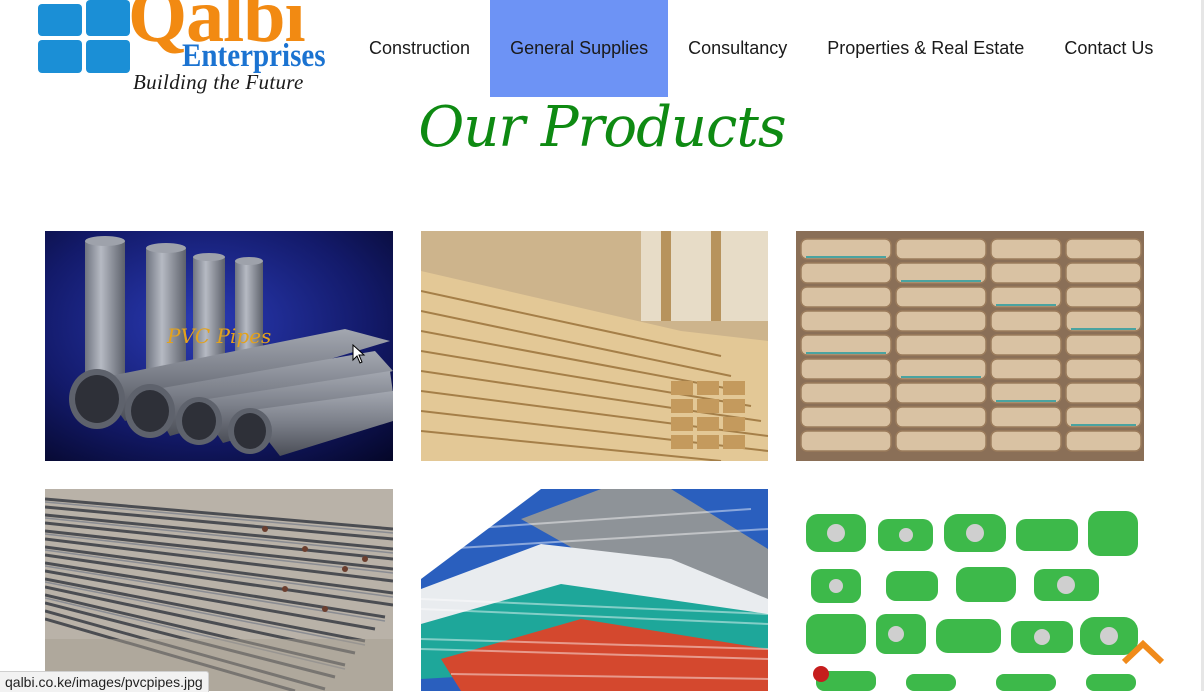  I want to click on roofing-sheets-image, so click(594, 590).